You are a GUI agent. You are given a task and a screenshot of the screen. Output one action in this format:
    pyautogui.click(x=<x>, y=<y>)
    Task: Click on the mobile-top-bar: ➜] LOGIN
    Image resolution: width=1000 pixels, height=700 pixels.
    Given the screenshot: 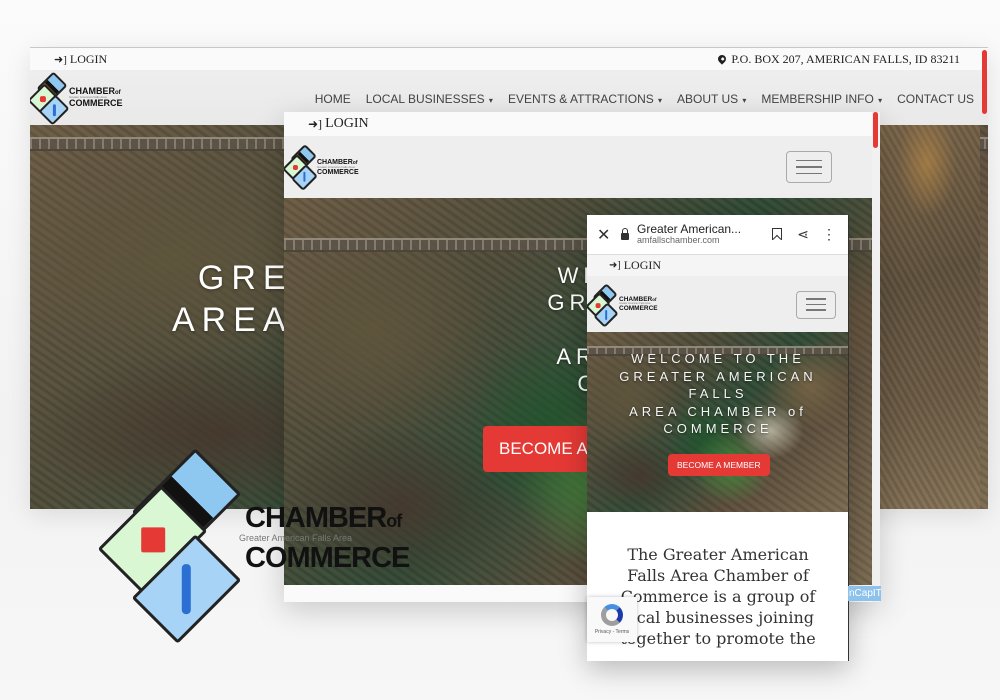 What is the action you would take?
    pyautogui.click(x=717, y=266)
    